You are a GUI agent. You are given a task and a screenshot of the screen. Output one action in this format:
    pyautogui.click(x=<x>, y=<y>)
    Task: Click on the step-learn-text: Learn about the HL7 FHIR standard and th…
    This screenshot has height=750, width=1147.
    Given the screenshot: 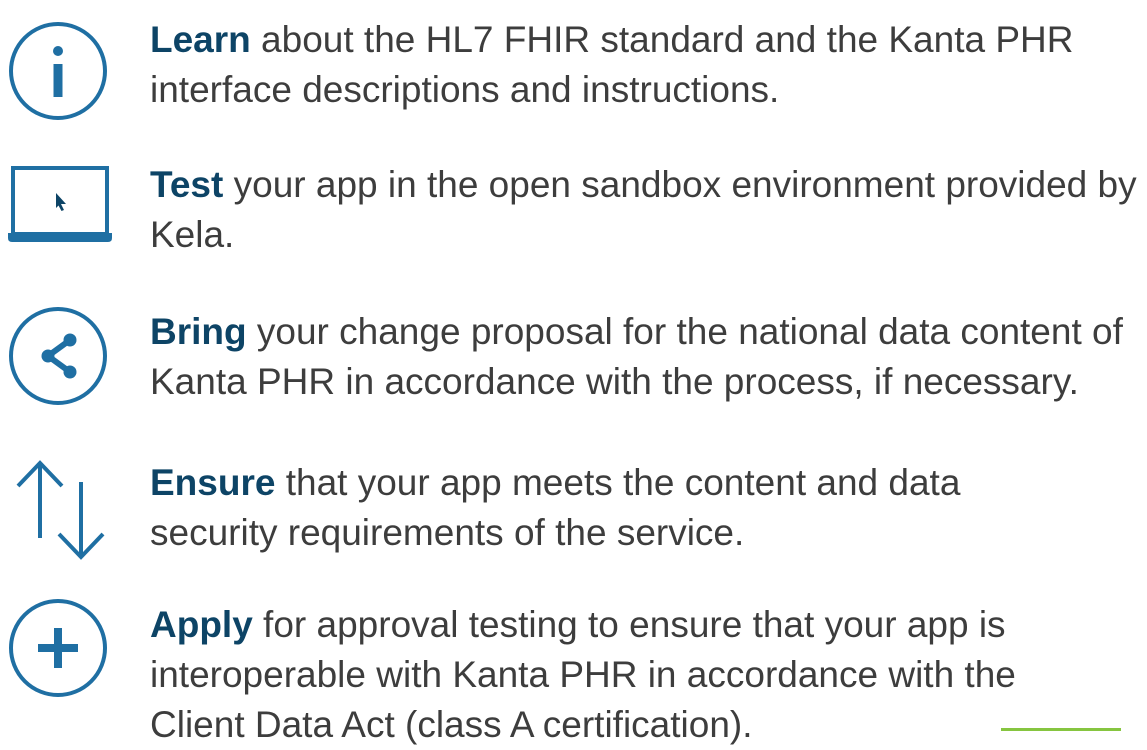 What is the action you would take?
    pyautogui.click(x=646, y=65)
    